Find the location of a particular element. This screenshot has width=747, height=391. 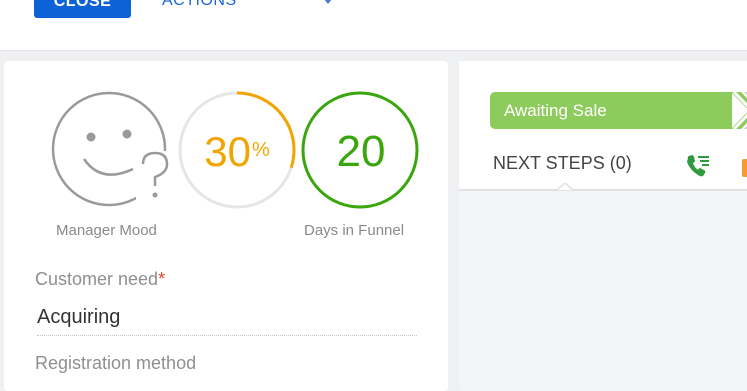

task-icon is located at coordinates (744, 168).